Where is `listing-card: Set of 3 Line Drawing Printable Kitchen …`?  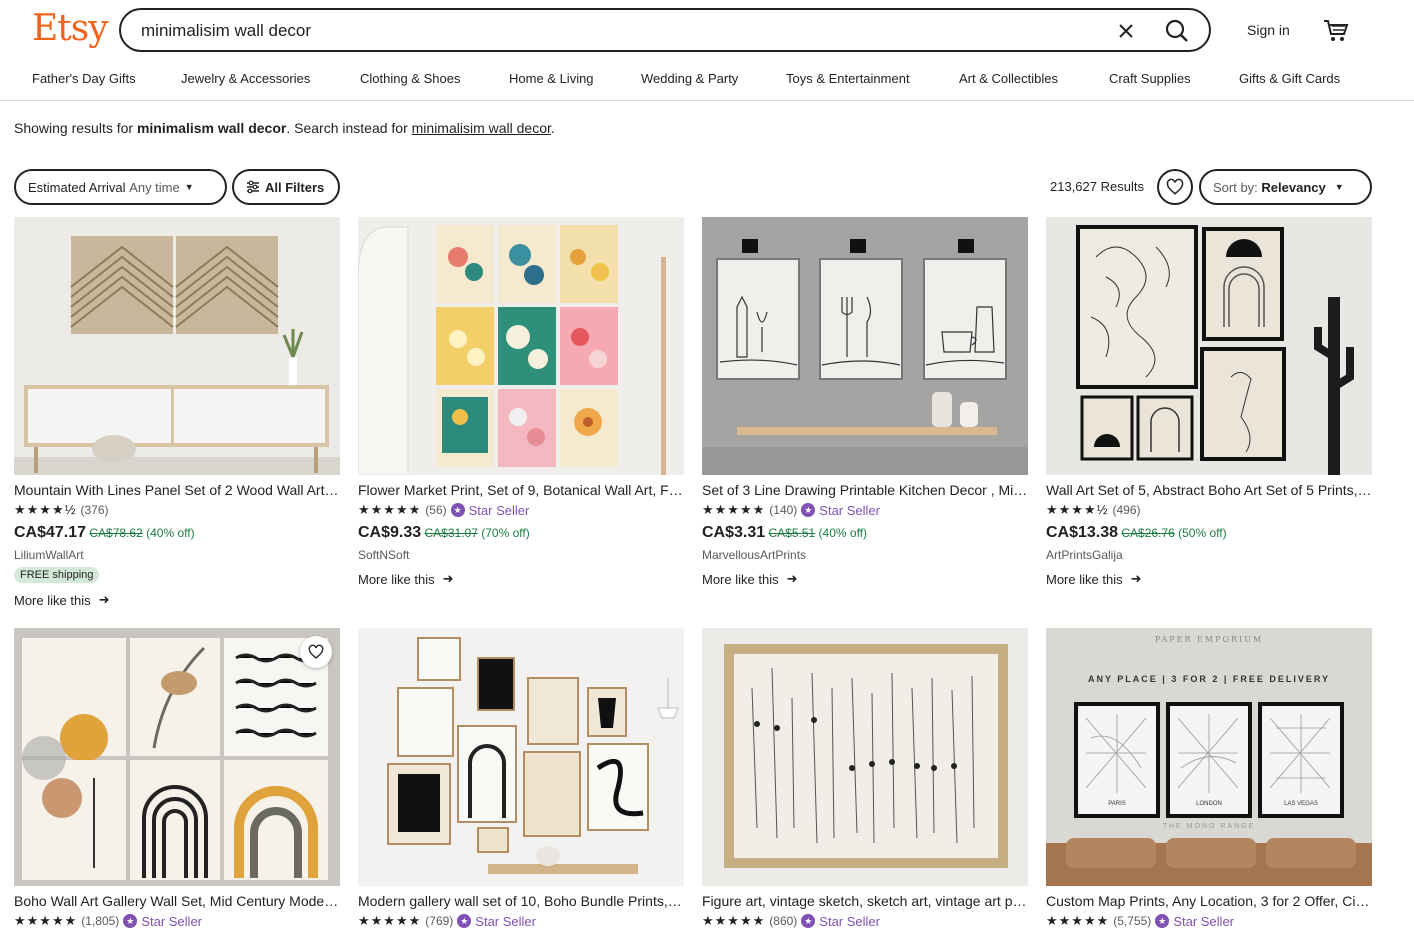 listing-card: Set of 3 Line Drawing Printable Kitchen … is located at coordinates (865, 402).